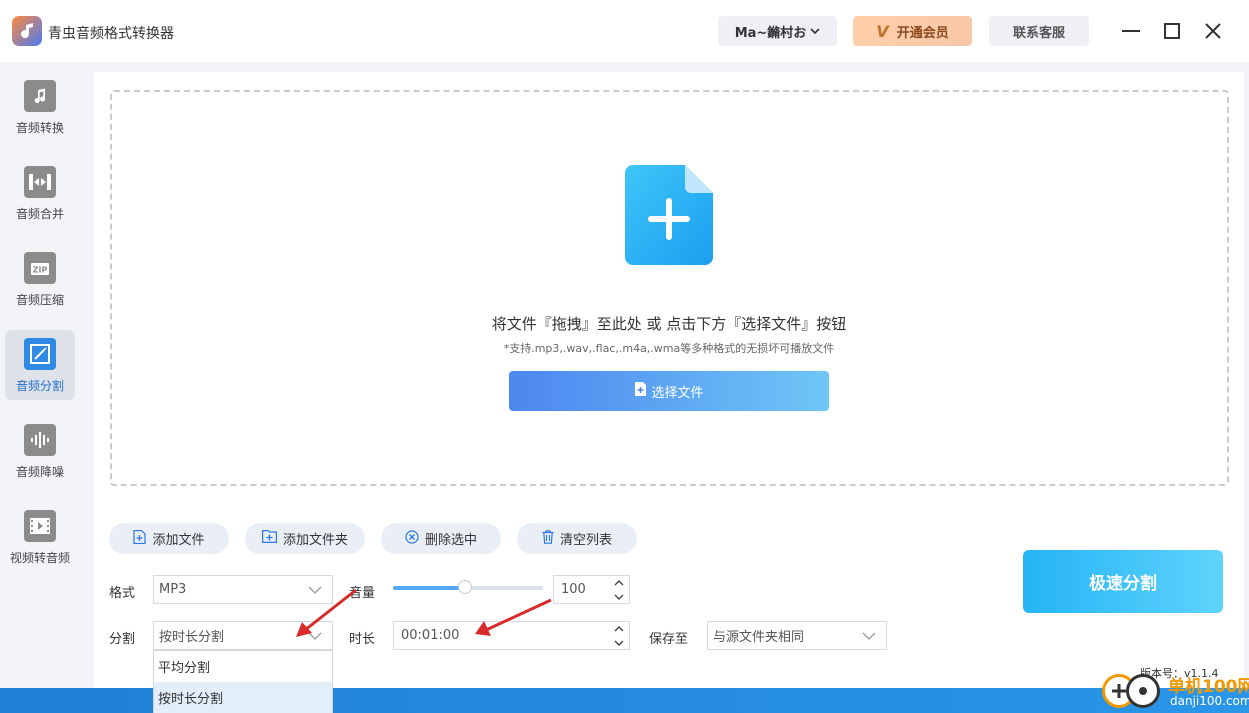 The width and height of the screenshot is (1249, 713). Describe the element at coordinates (424, 612) in the screenshot. I see `annotation-arrows` at that location.